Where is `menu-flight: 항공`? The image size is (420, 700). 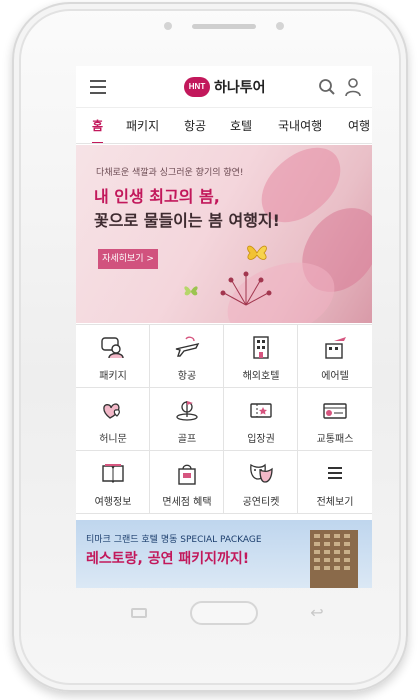
menu-flight: 항공 is located at coordinates (187, 356).